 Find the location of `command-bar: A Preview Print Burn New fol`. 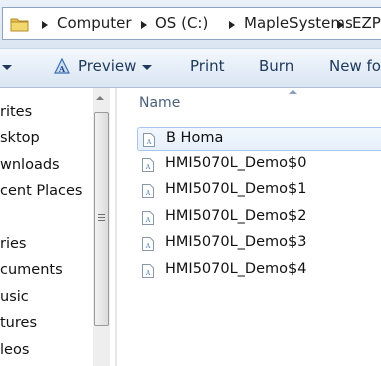

command-bar: A Preview Print Burn New fol is located at coordinates (190, 68).